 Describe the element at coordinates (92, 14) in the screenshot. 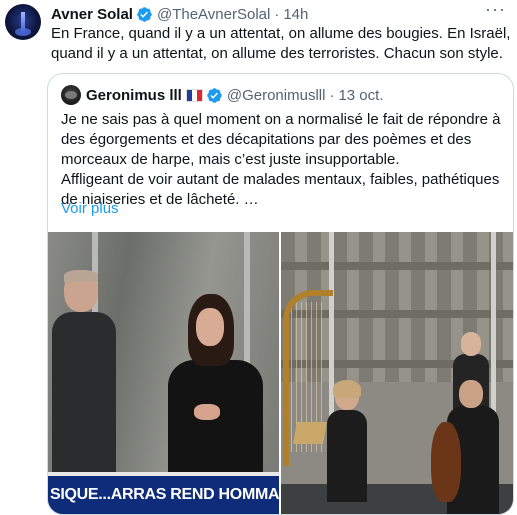

I see `author-name: Avner Solal` at that location.